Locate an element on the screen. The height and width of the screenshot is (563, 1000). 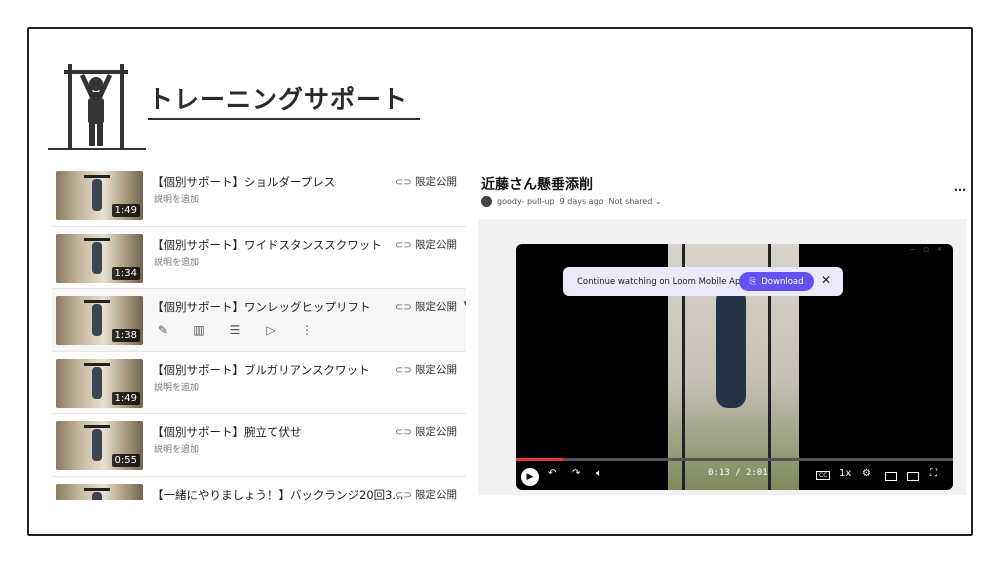
fullscreen-icon: ⛶ is located at coordinates (933, 473).